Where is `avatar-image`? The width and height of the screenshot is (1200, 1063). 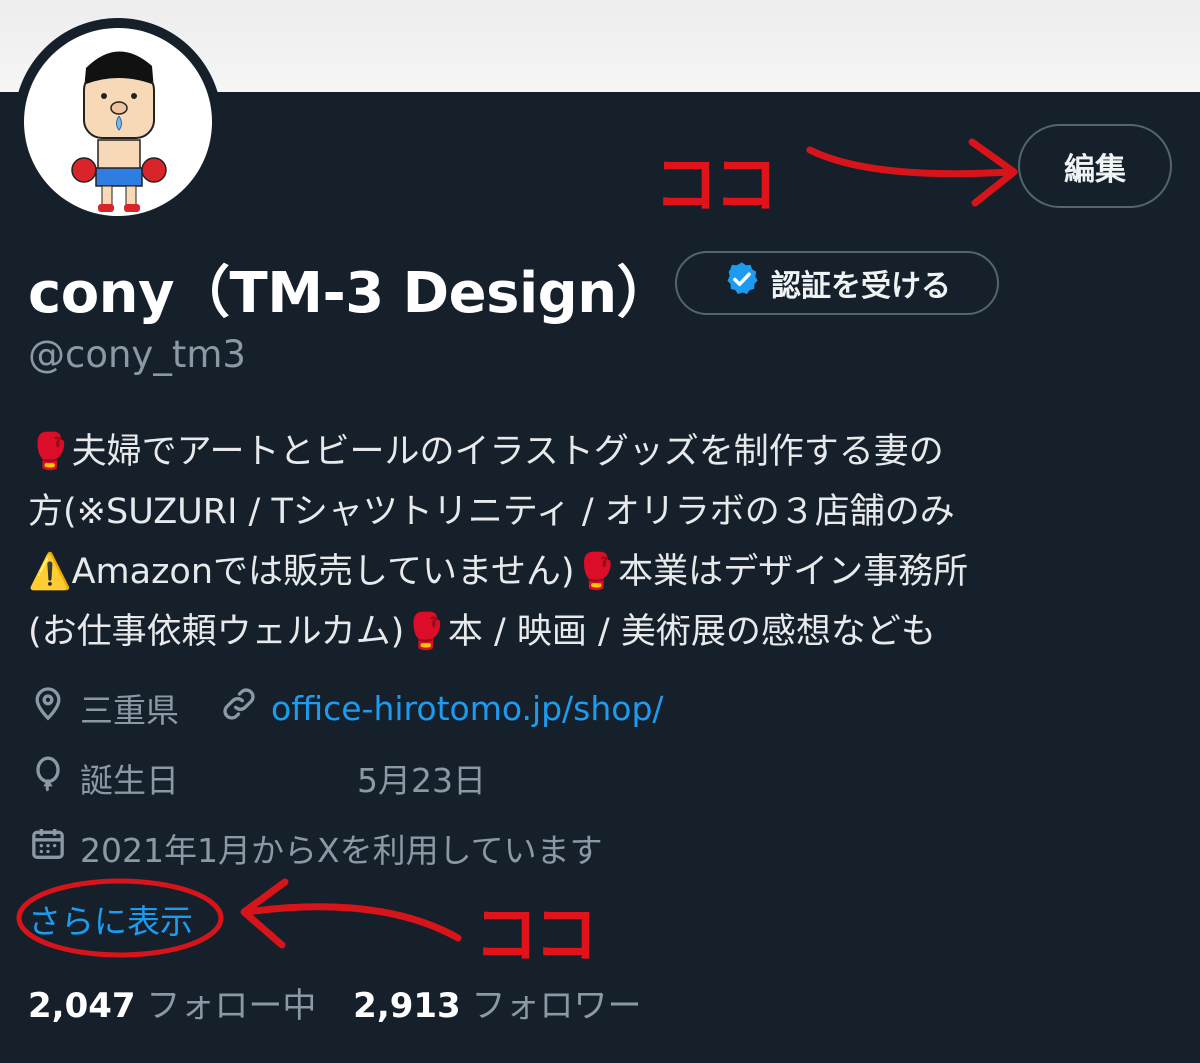 avatar-image is located at coordinates (118, 122).